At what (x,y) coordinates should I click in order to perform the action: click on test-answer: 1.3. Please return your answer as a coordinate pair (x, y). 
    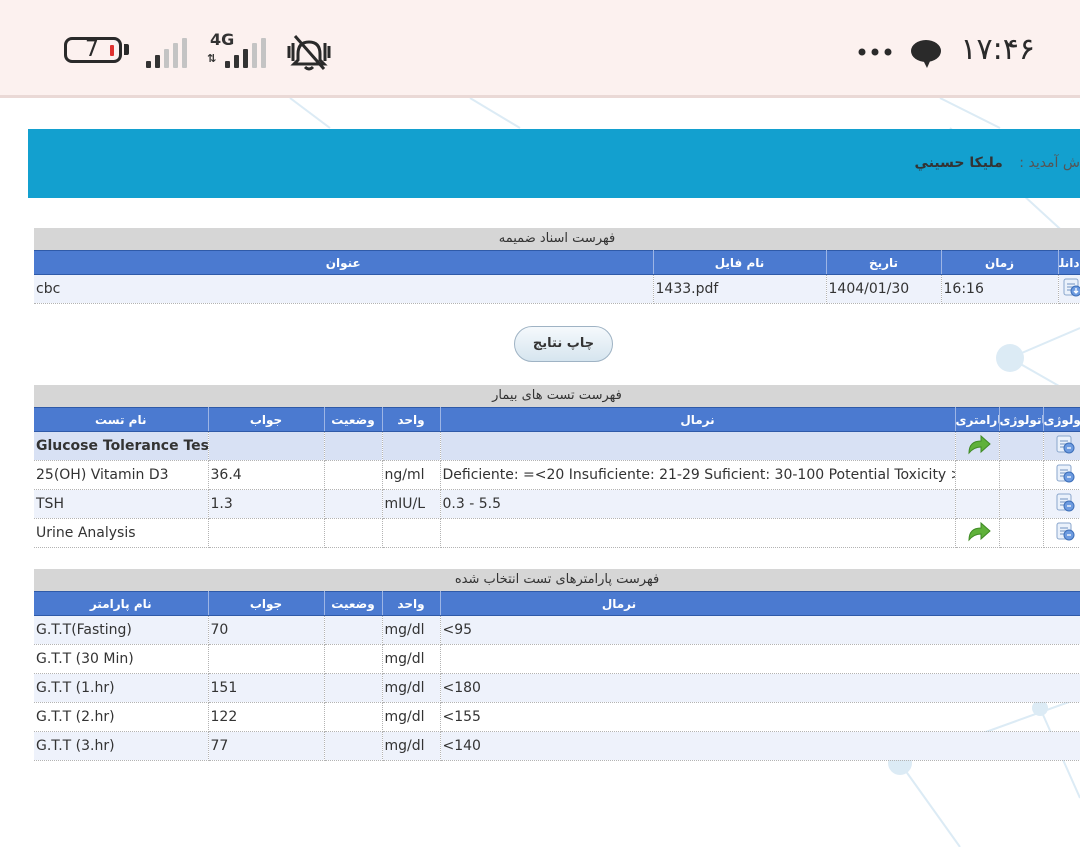
    Looking at the image, I should click on (266, 504).